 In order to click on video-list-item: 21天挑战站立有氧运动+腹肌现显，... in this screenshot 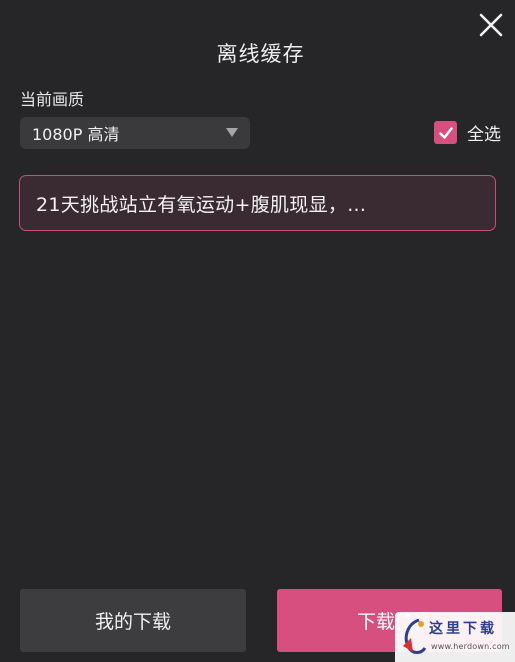, I will do `click(257, 203)`.